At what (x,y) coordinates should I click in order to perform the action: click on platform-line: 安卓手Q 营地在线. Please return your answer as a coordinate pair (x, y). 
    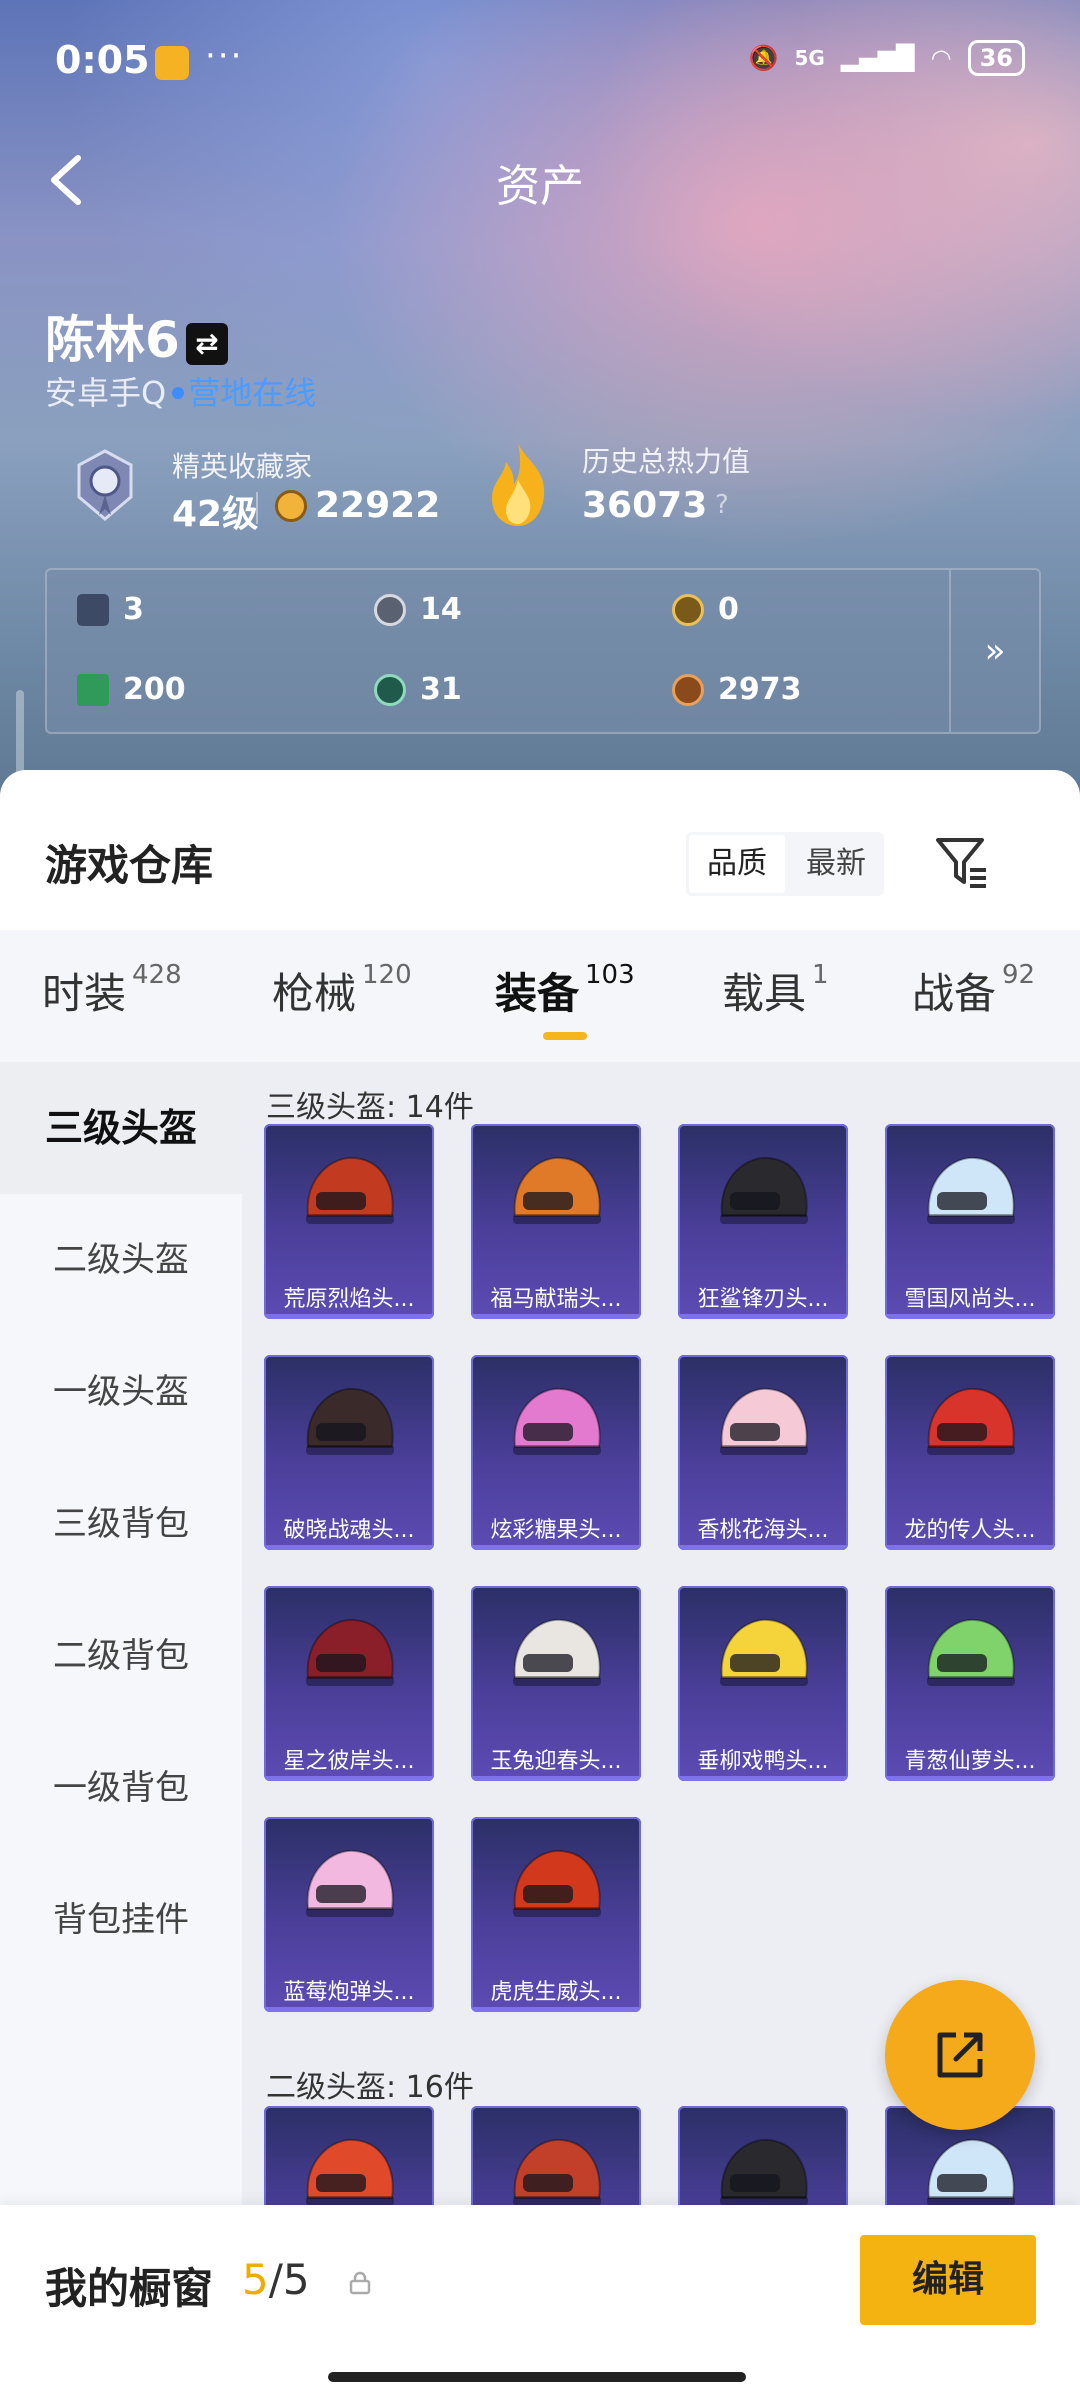
    Looking at the image, I should click on (180, 391).